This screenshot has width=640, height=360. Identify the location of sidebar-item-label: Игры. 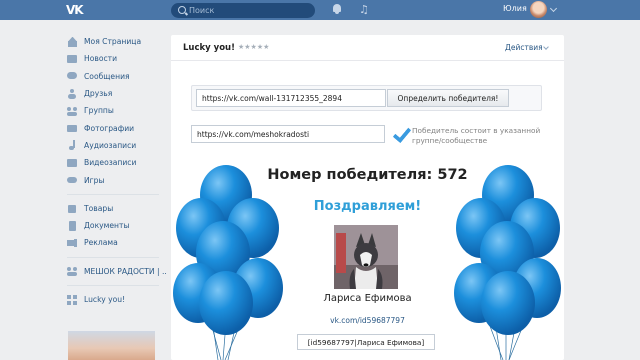
(94, 180).